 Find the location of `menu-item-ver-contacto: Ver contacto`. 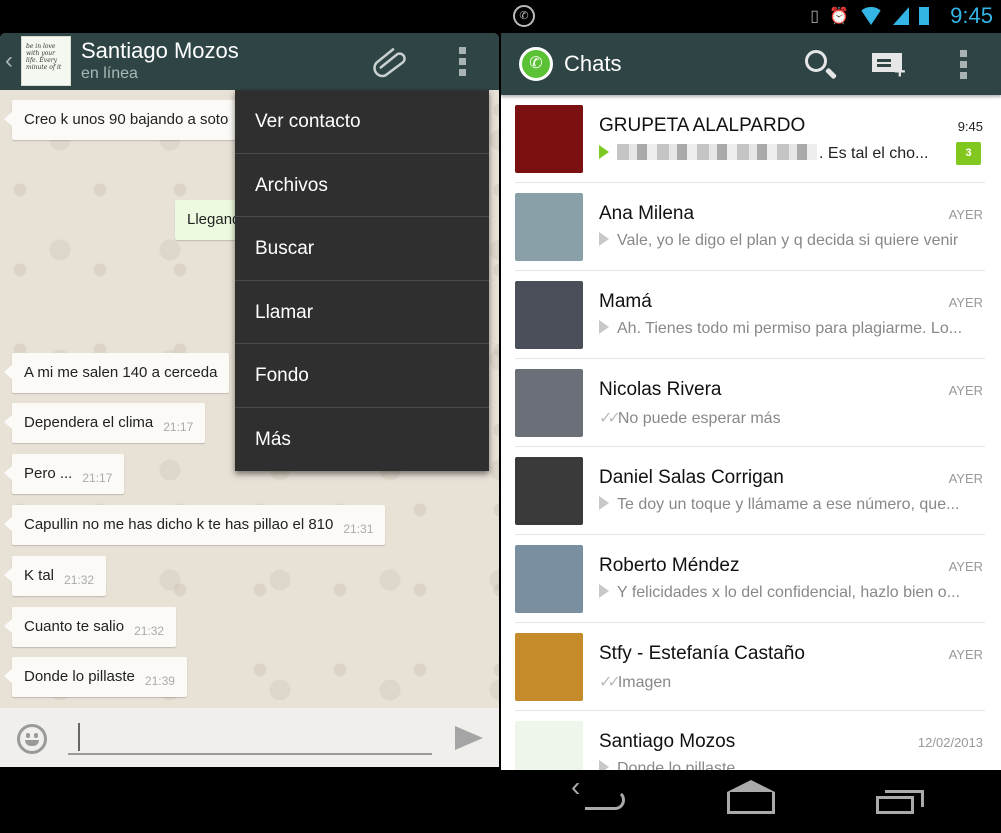

menu-item-ver-contacto: Ver contacto is located at coordinates (362, 122).